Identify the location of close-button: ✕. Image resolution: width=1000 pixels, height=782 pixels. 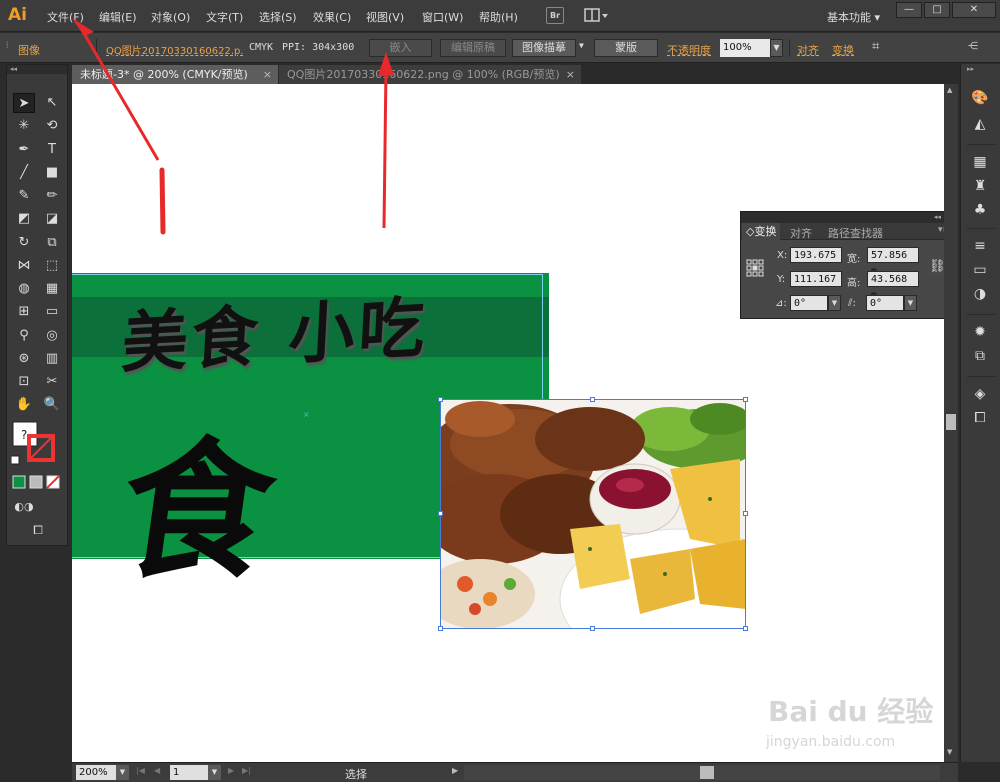
(974, 10).